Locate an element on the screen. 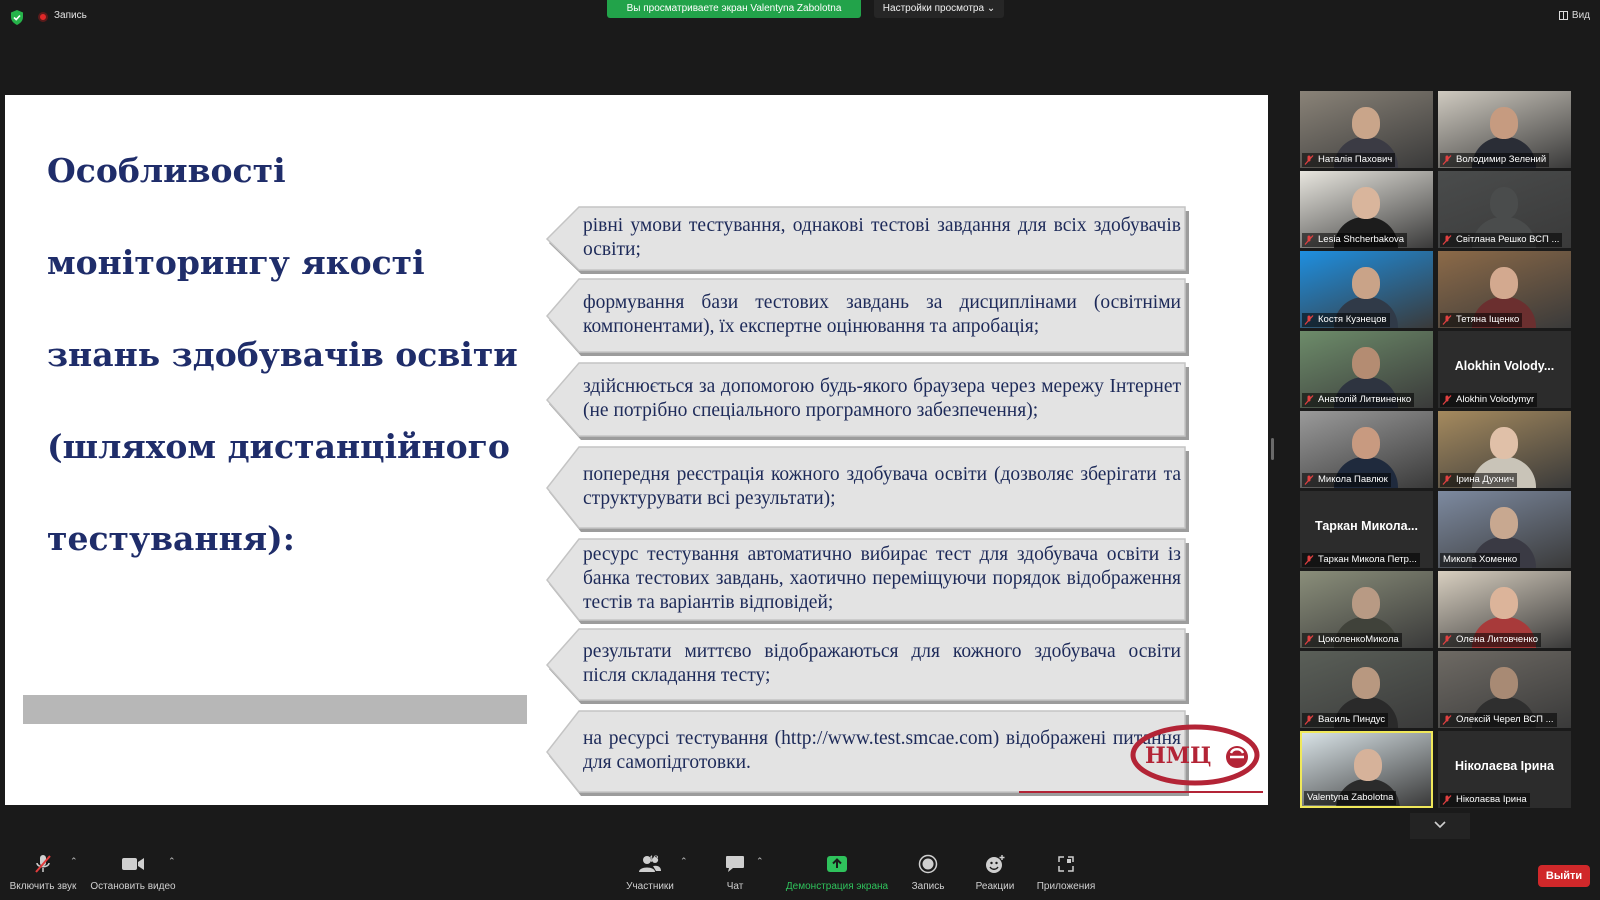 The height and width of the screenshot is (900, 1600). participant-tile: Ірина Духнич is located at coordinates (1504, 449).